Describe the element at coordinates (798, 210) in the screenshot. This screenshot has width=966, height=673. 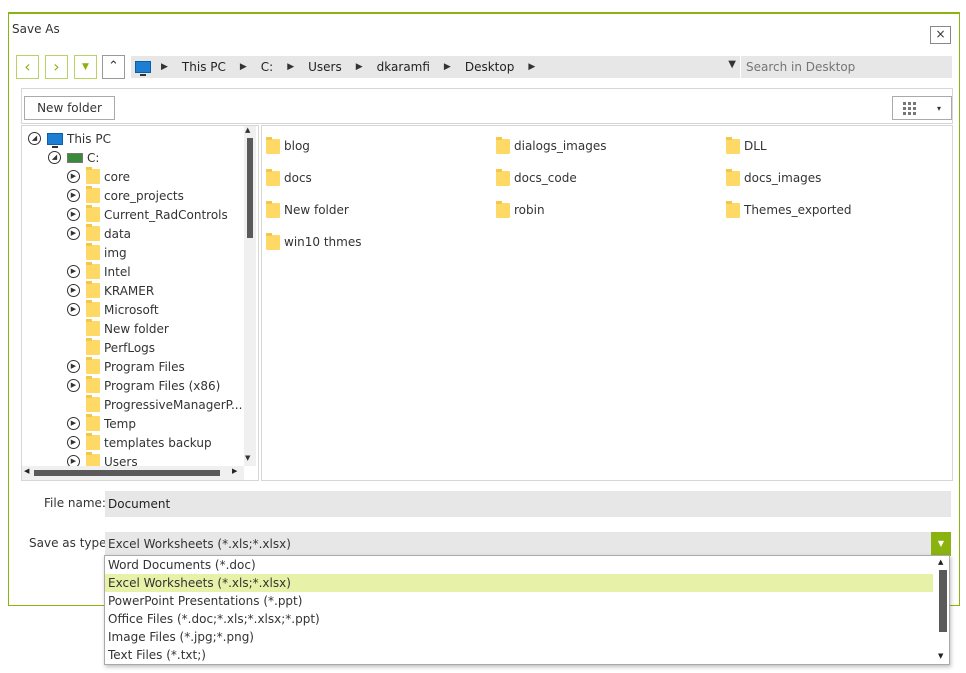
I see `file-item-label: Themes_exported` at that location.